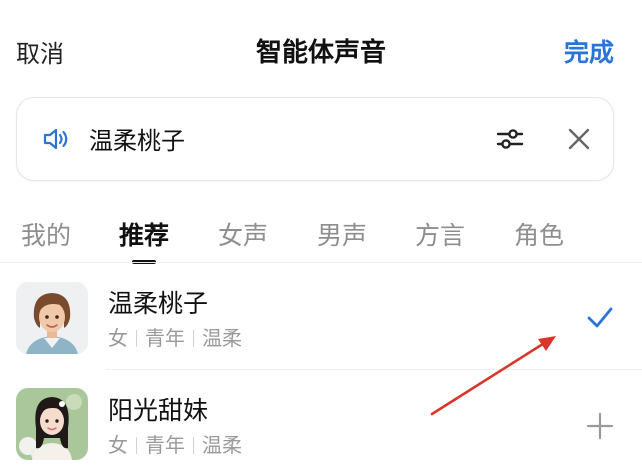  I want to click on current-voice-name: 温柔桃子, so click(137, 141).